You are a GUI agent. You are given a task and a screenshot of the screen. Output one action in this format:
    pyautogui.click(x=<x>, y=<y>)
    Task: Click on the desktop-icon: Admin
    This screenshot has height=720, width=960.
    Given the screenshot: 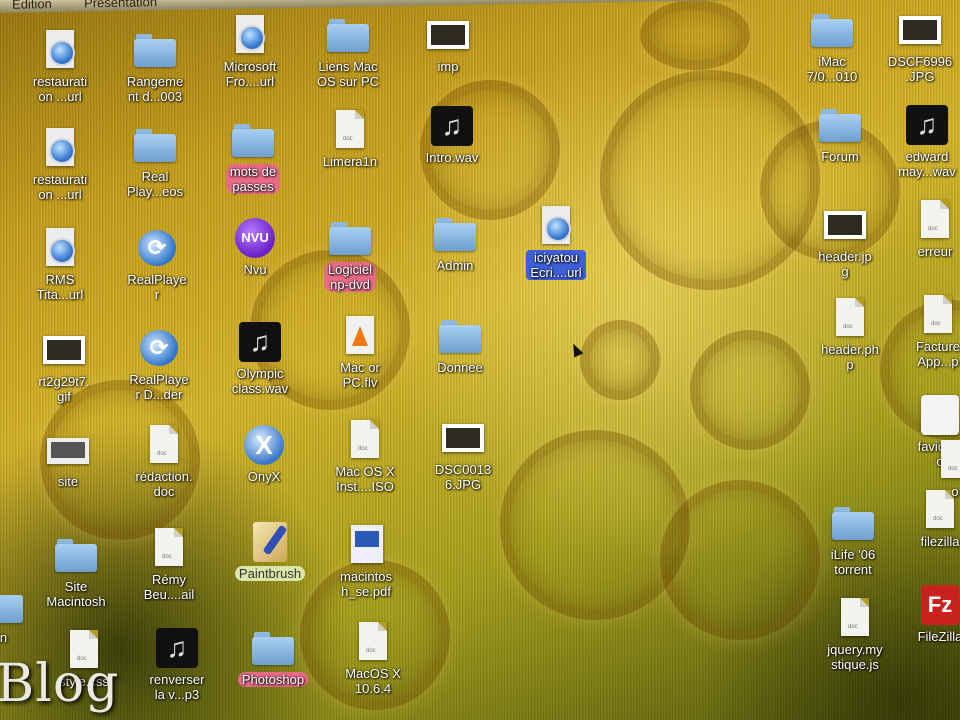 What is the action you would take?
    pyautogui.click(x=455, y=244)
    